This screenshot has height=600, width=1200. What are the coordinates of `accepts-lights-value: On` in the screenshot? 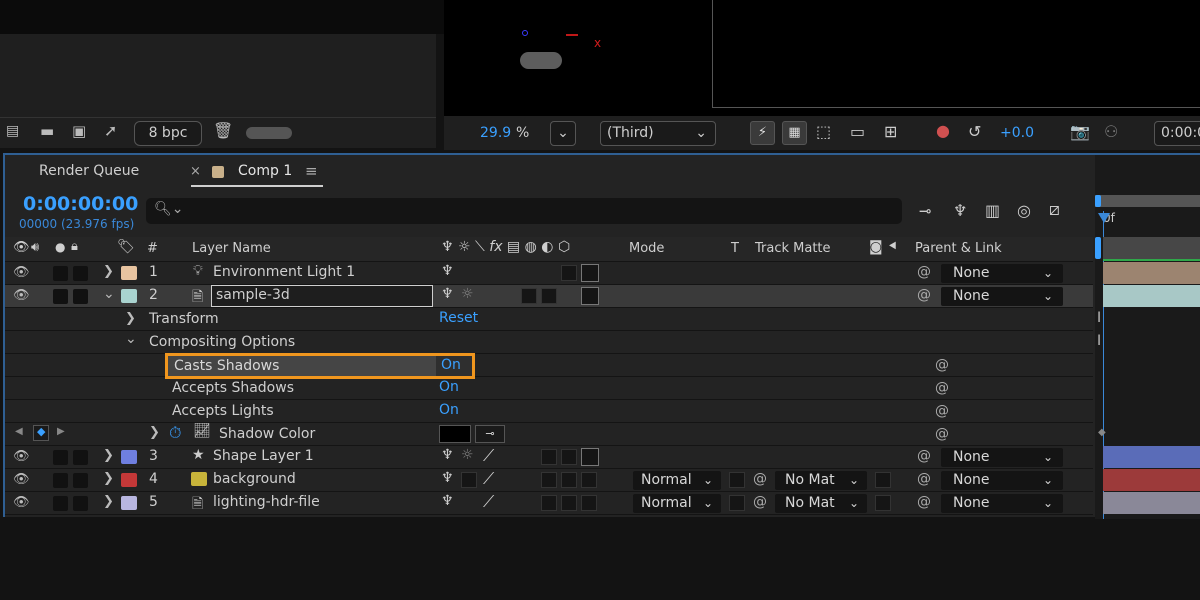 It's located at (449, 410).